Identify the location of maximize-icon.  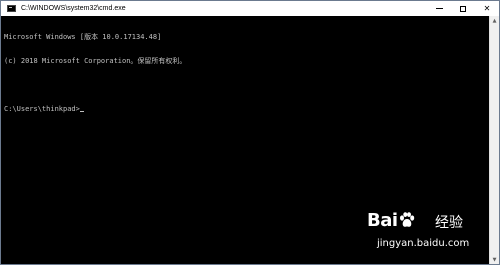
(463, 8).